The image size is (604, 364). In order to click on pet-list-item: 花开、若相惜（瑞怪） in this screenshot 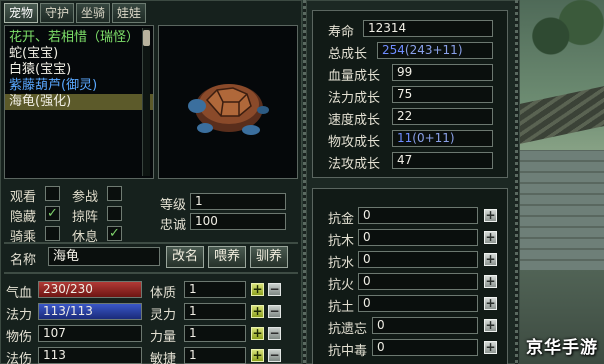, I will do `click(79, 38)`.